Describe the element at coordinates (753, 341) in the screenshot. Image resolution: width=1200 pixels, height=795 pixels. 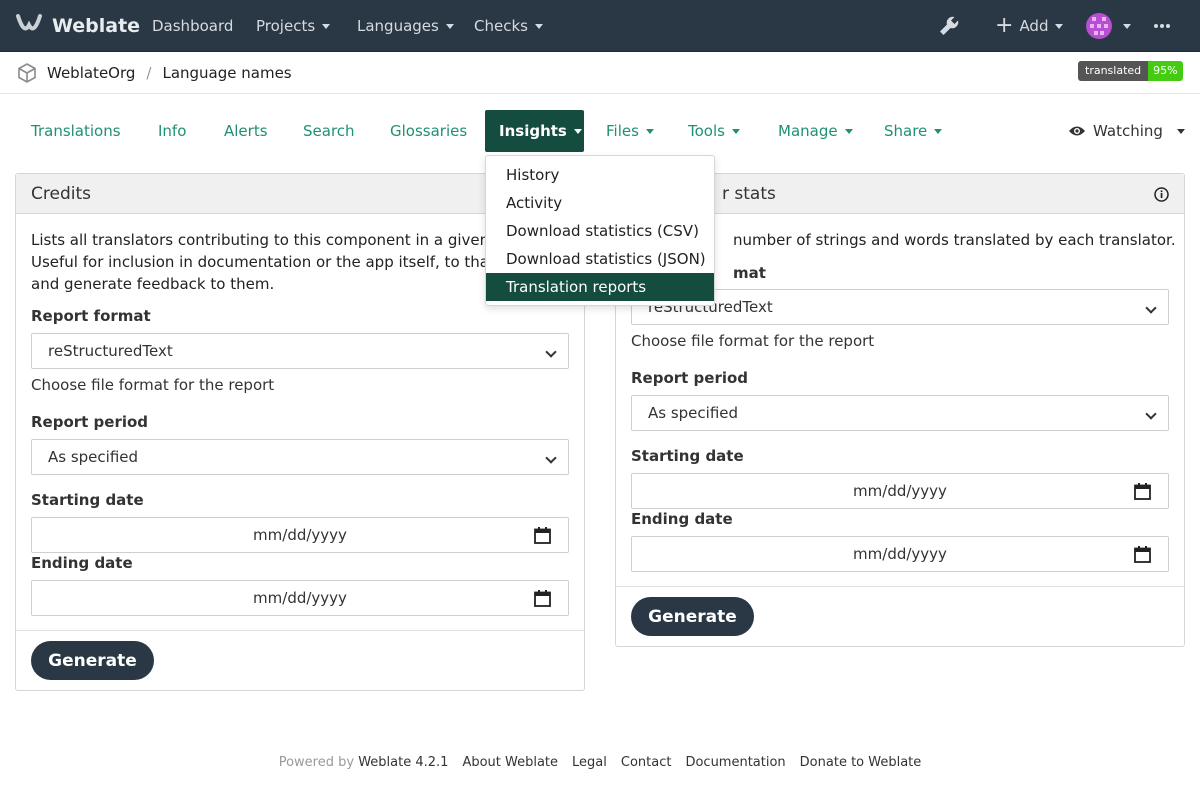
I see `stats-report-format-help: Choose file format for the report` at that location.